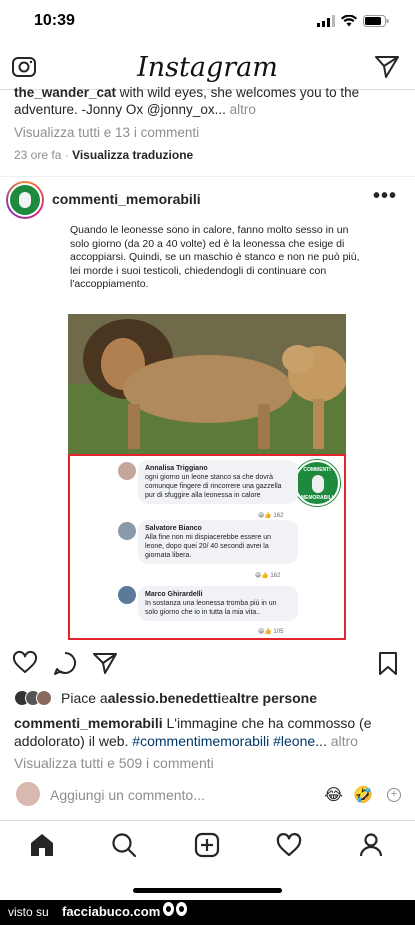  What do you see at coordinates (28, 912) in the screenshot?
I see `watermark-prefix: visto su` at bounding box center [28, 912].